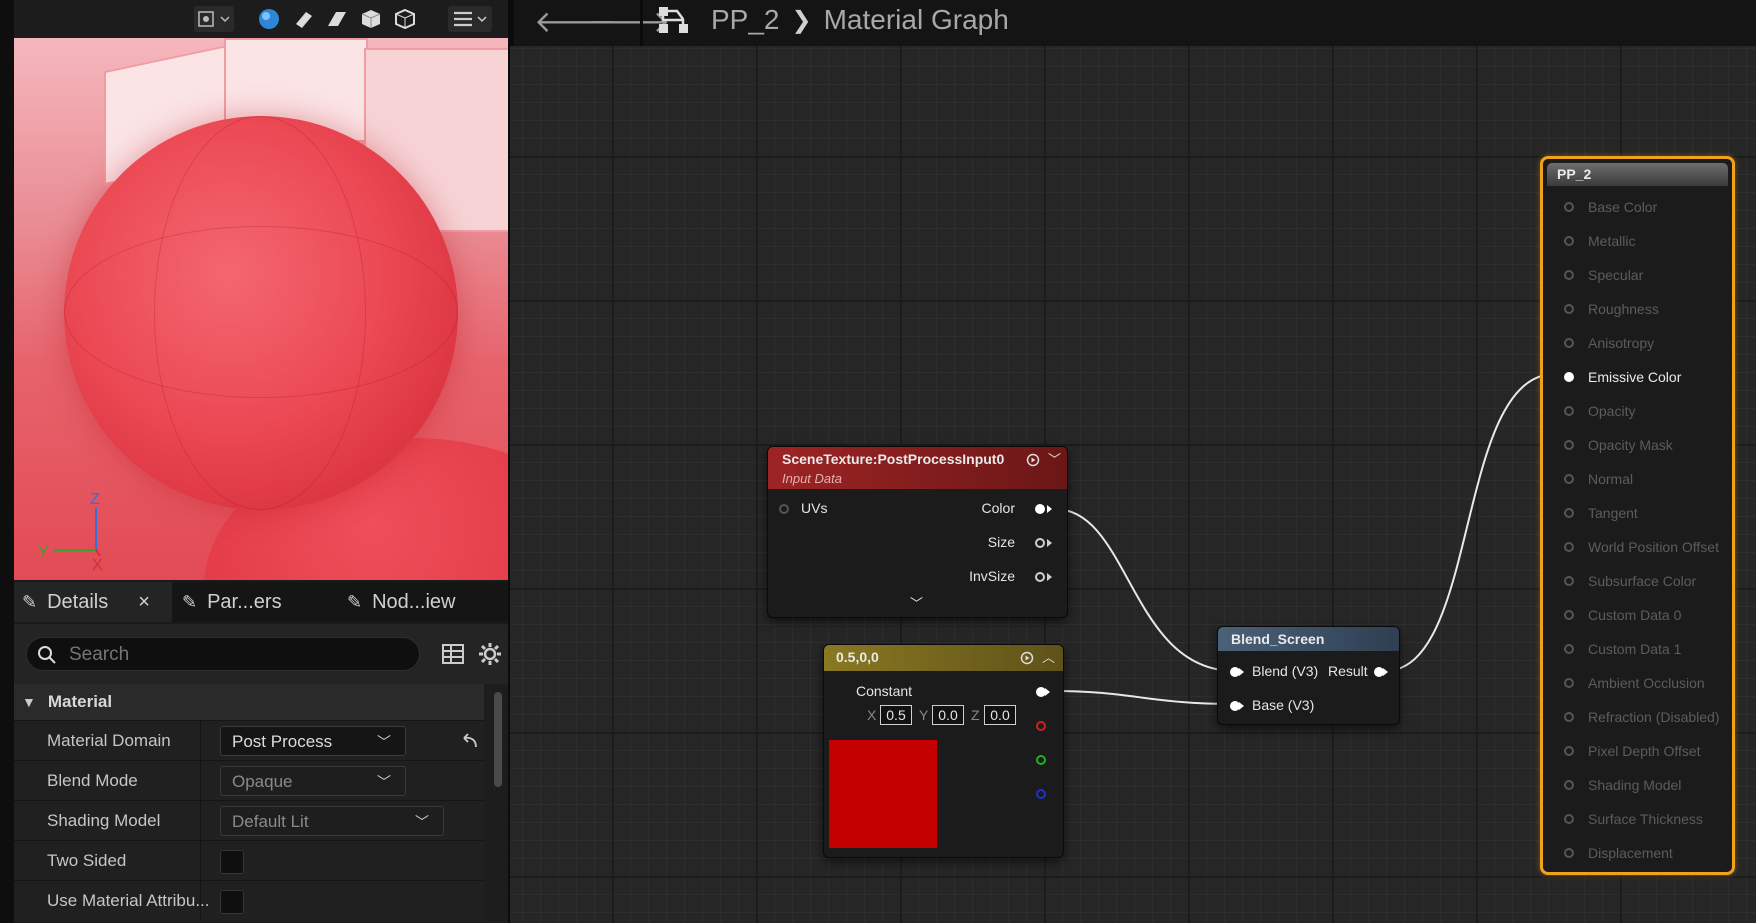 This screenshot has width=1756, height=923. I want to click on g-output-pin, so click(1041, 760).